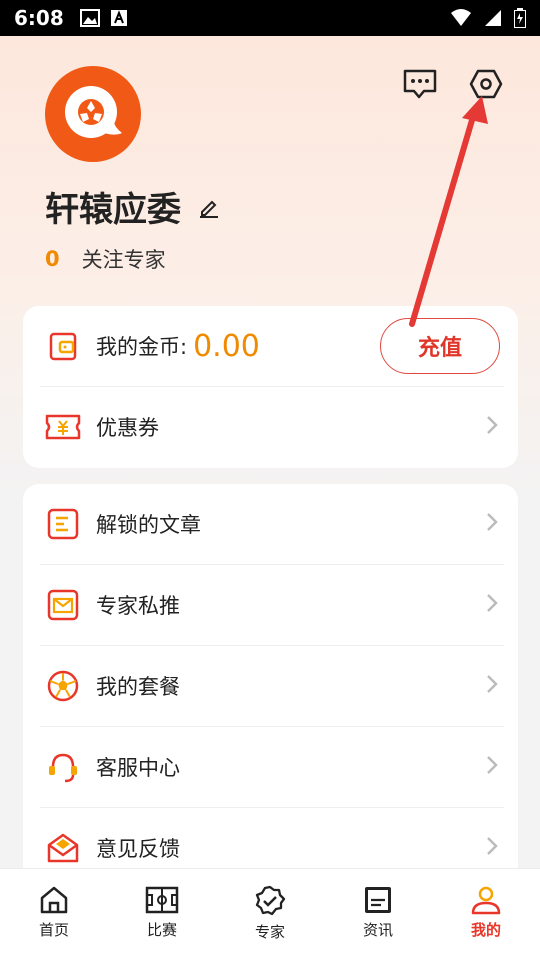  I want to click on menu-item-label: 我的套餐, so click(138, 687).